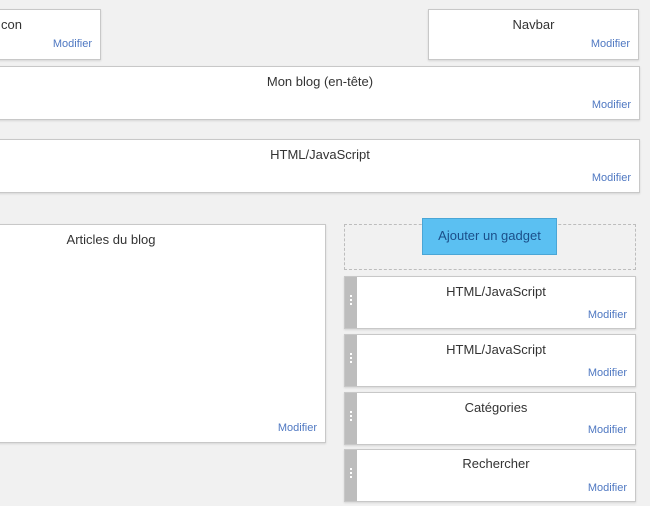 The height and width of the screenshot is (506, 650). What do you see at coordinates (533, 34) in the screenshot?
I see `navbar-gadget: Navbar Modifier` at bounding box center [533, 34].